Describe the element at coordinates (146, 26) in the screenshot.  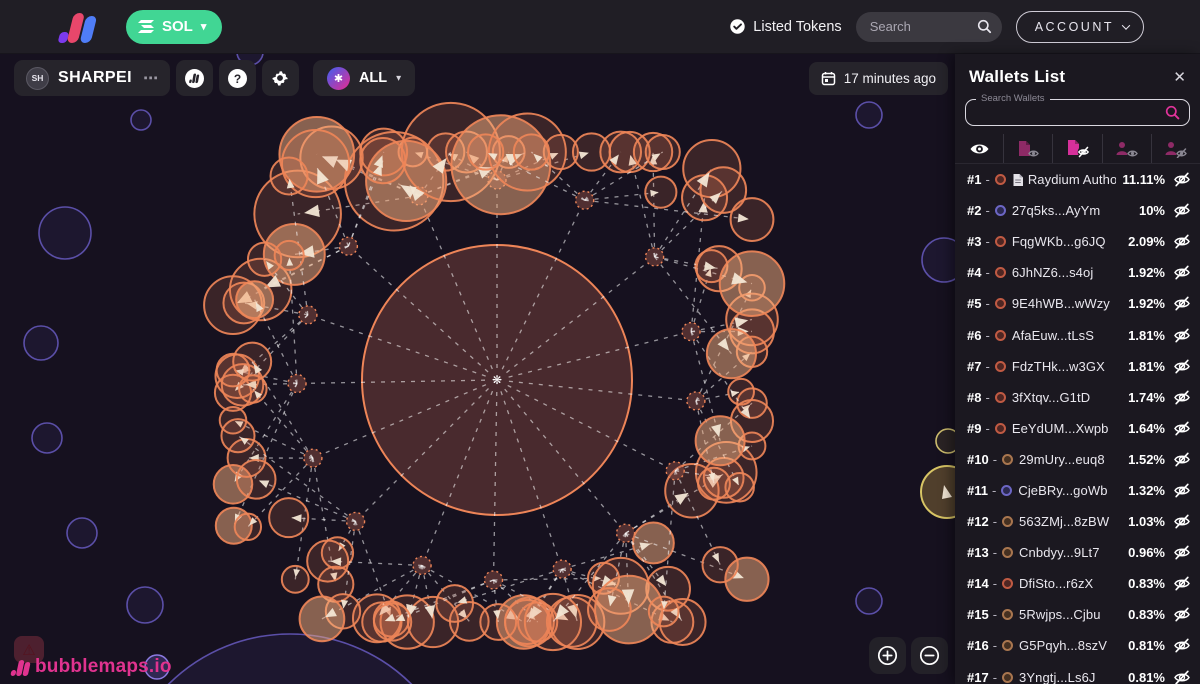
I see `solana-icon` at that location.